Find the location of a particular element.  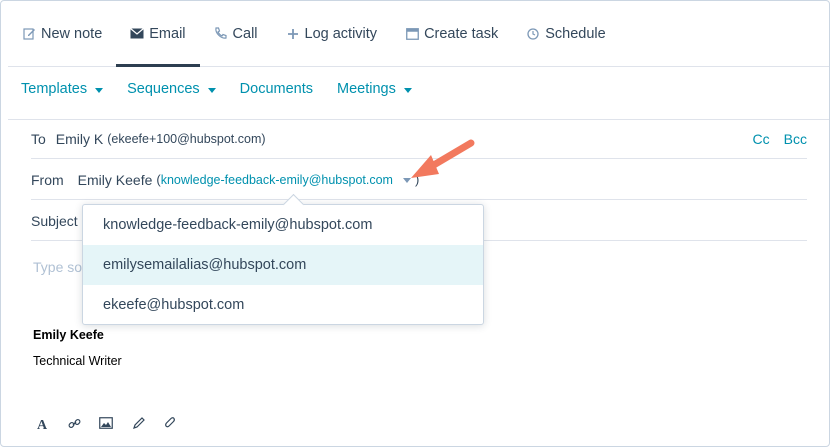

tab-new-note: New note is located at coordinates (62, 34).